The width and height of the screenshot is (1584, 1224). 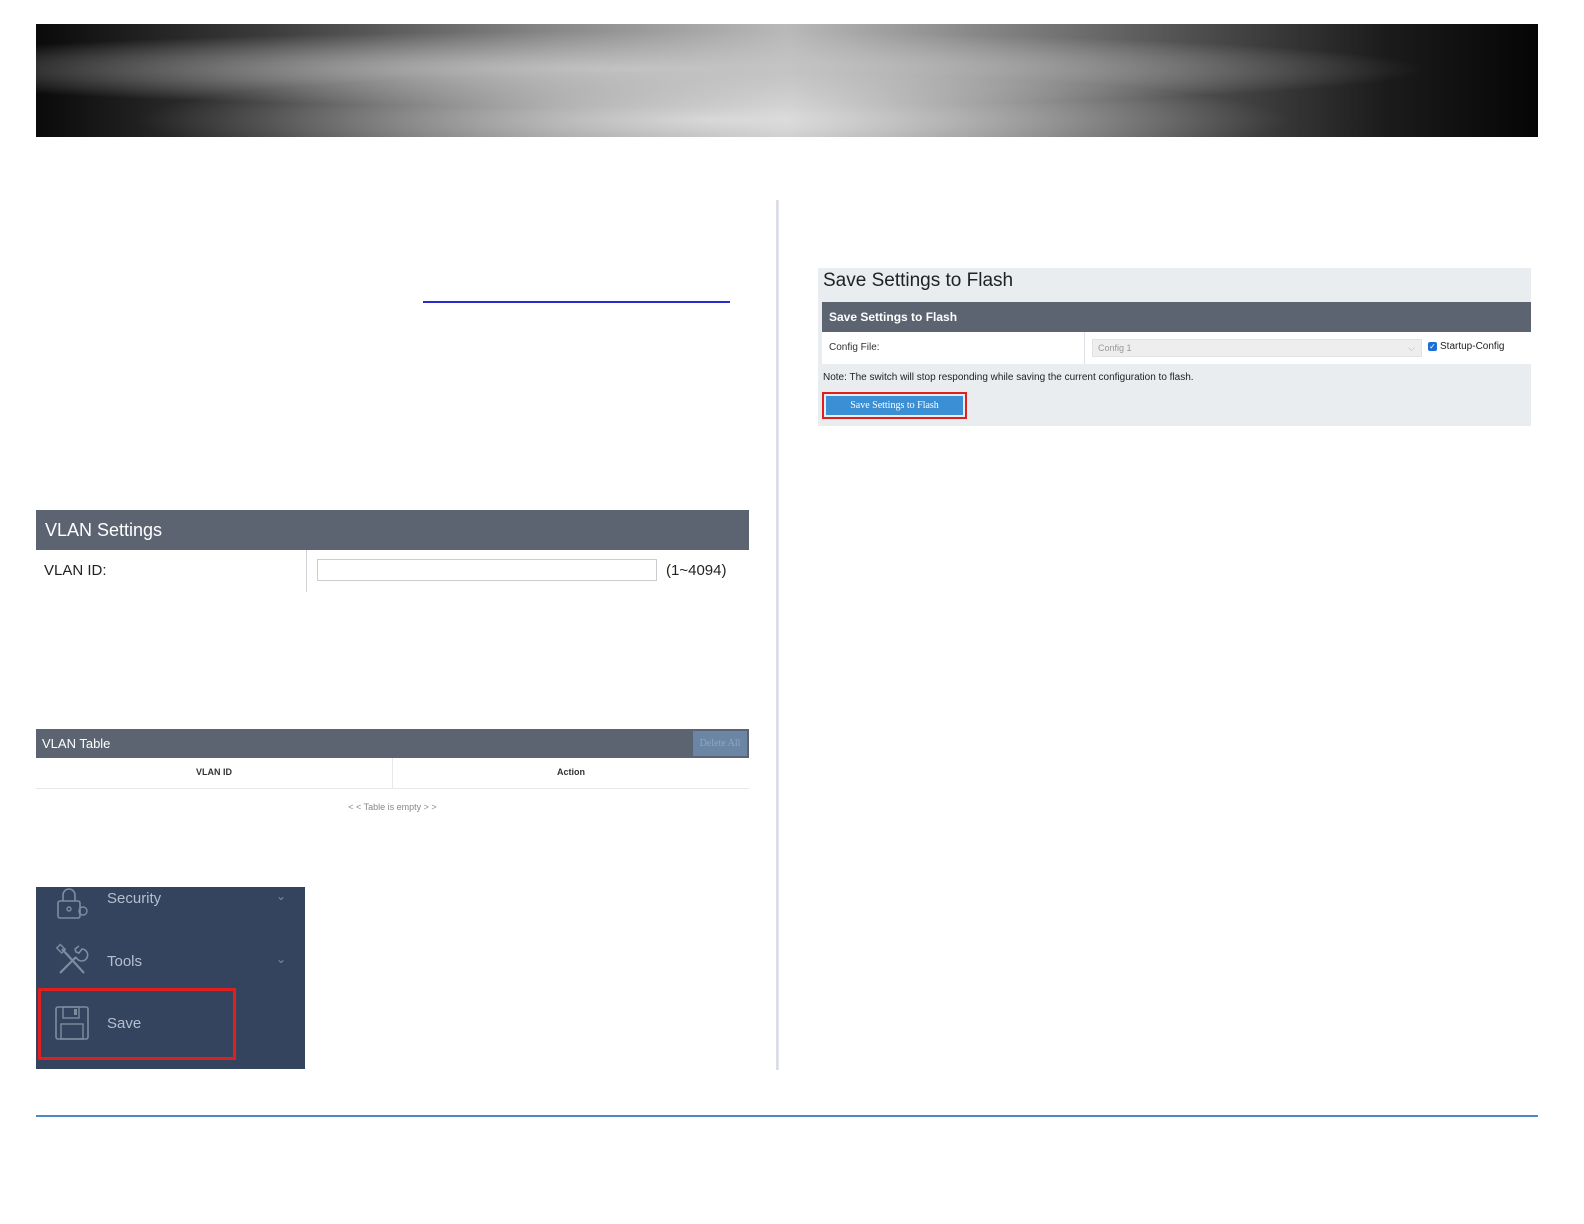 I want to click on vlan-table-title: VLAN Table, so click(x=76, y=743).